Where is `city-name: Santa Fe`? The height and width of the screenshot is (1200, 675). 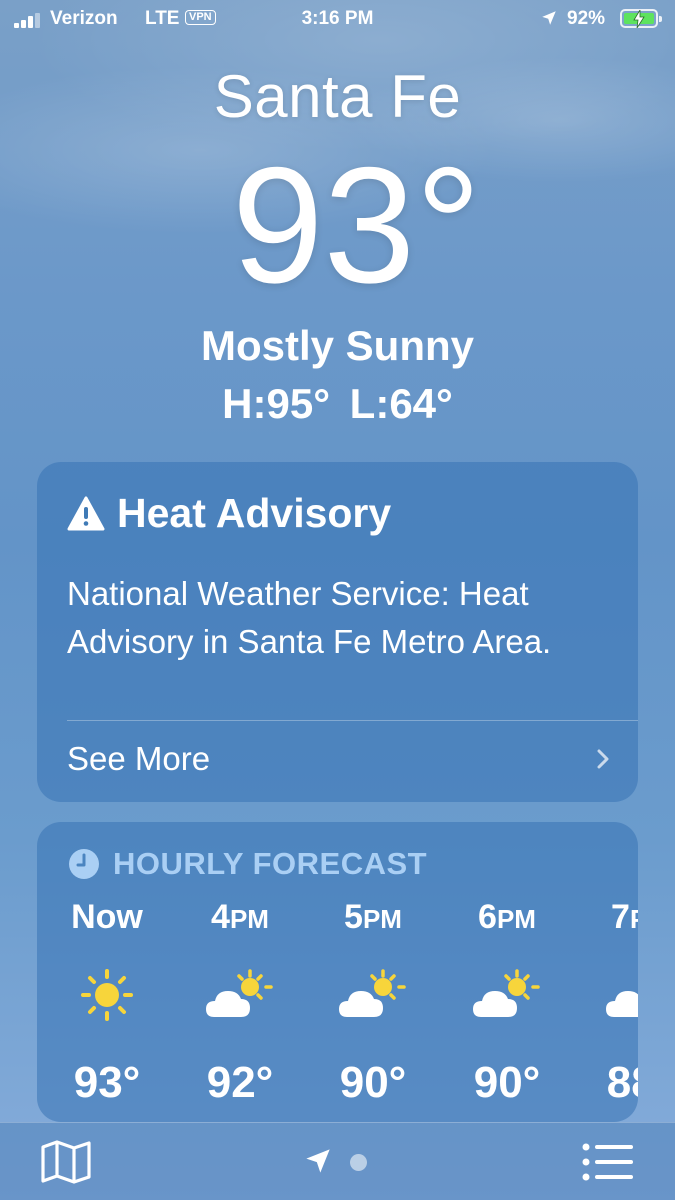 city-name: Santa Fe is located at coordinates (337, 96).